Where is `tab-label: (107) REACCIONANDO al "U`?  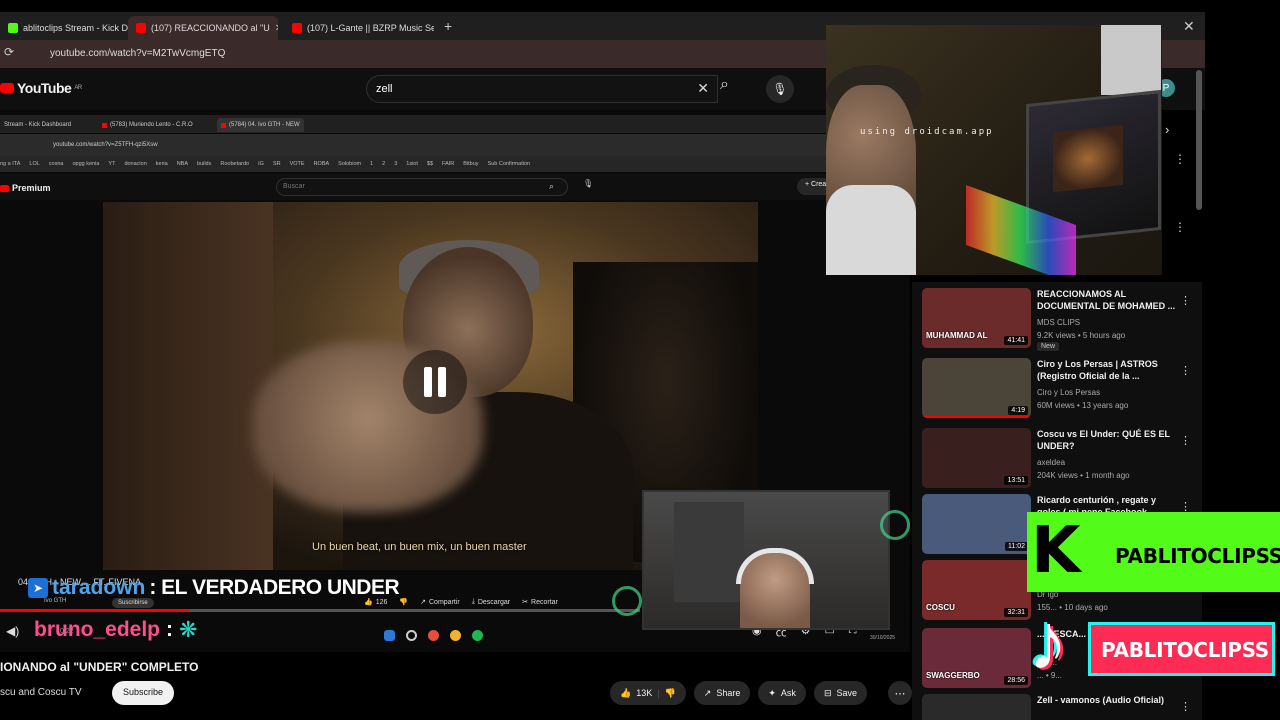 tab-label: (107) REACCIONANDO al "U is located at coordinates (210, 28).